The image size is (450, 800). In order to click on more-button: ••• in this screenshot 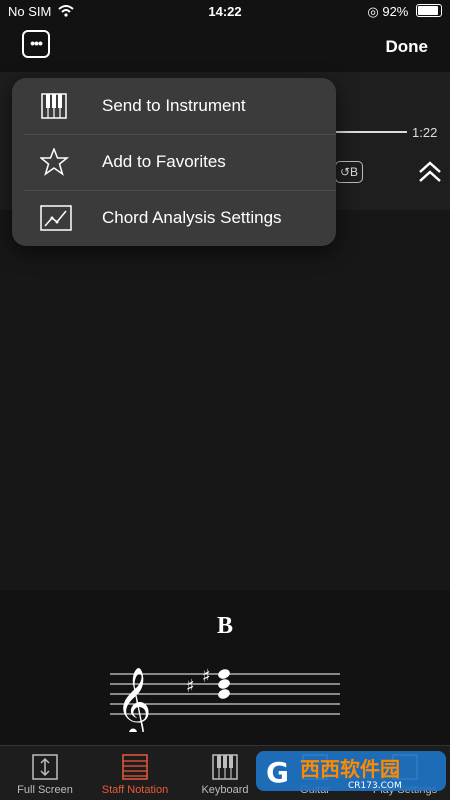, I will do `click(36, 44)`.